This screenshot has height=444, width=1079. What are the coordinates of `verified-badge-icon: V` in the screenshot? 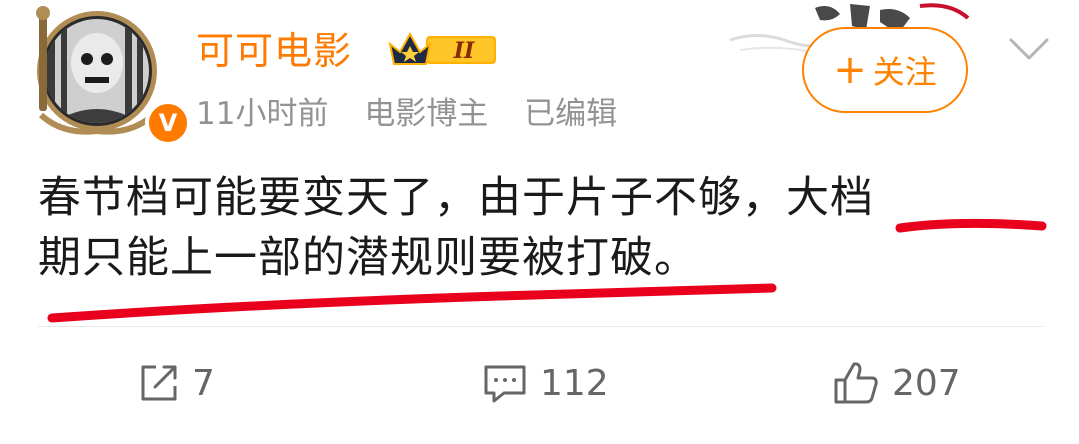 It's located at (168, 123).